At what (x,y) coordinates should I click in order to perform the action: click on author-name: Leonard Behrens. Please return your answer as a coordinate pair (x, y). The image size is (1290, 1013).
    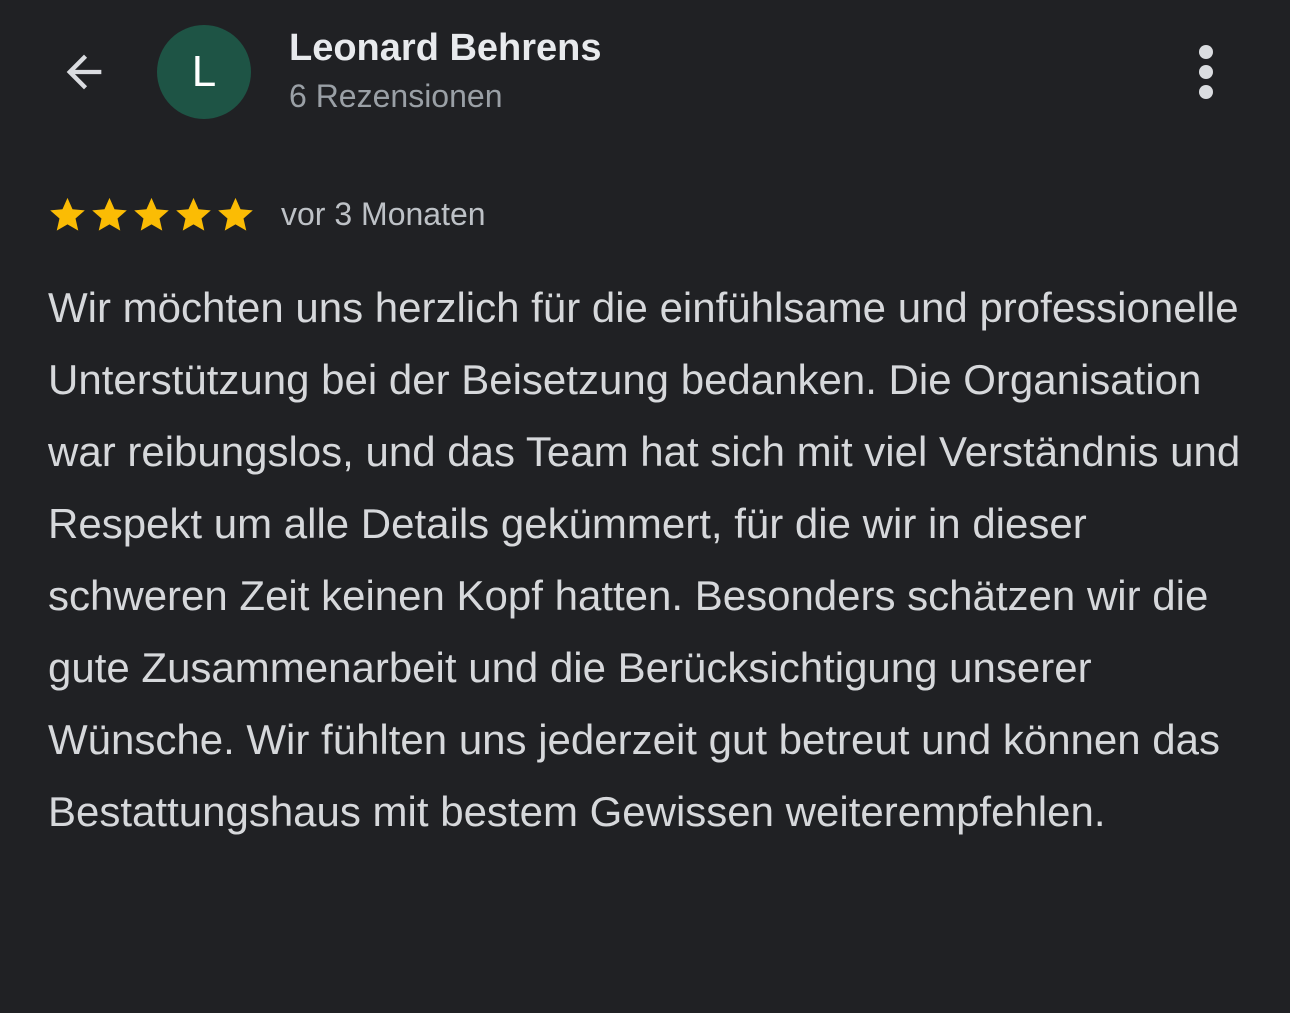
    Looking at the image, I should click on (445, 48).